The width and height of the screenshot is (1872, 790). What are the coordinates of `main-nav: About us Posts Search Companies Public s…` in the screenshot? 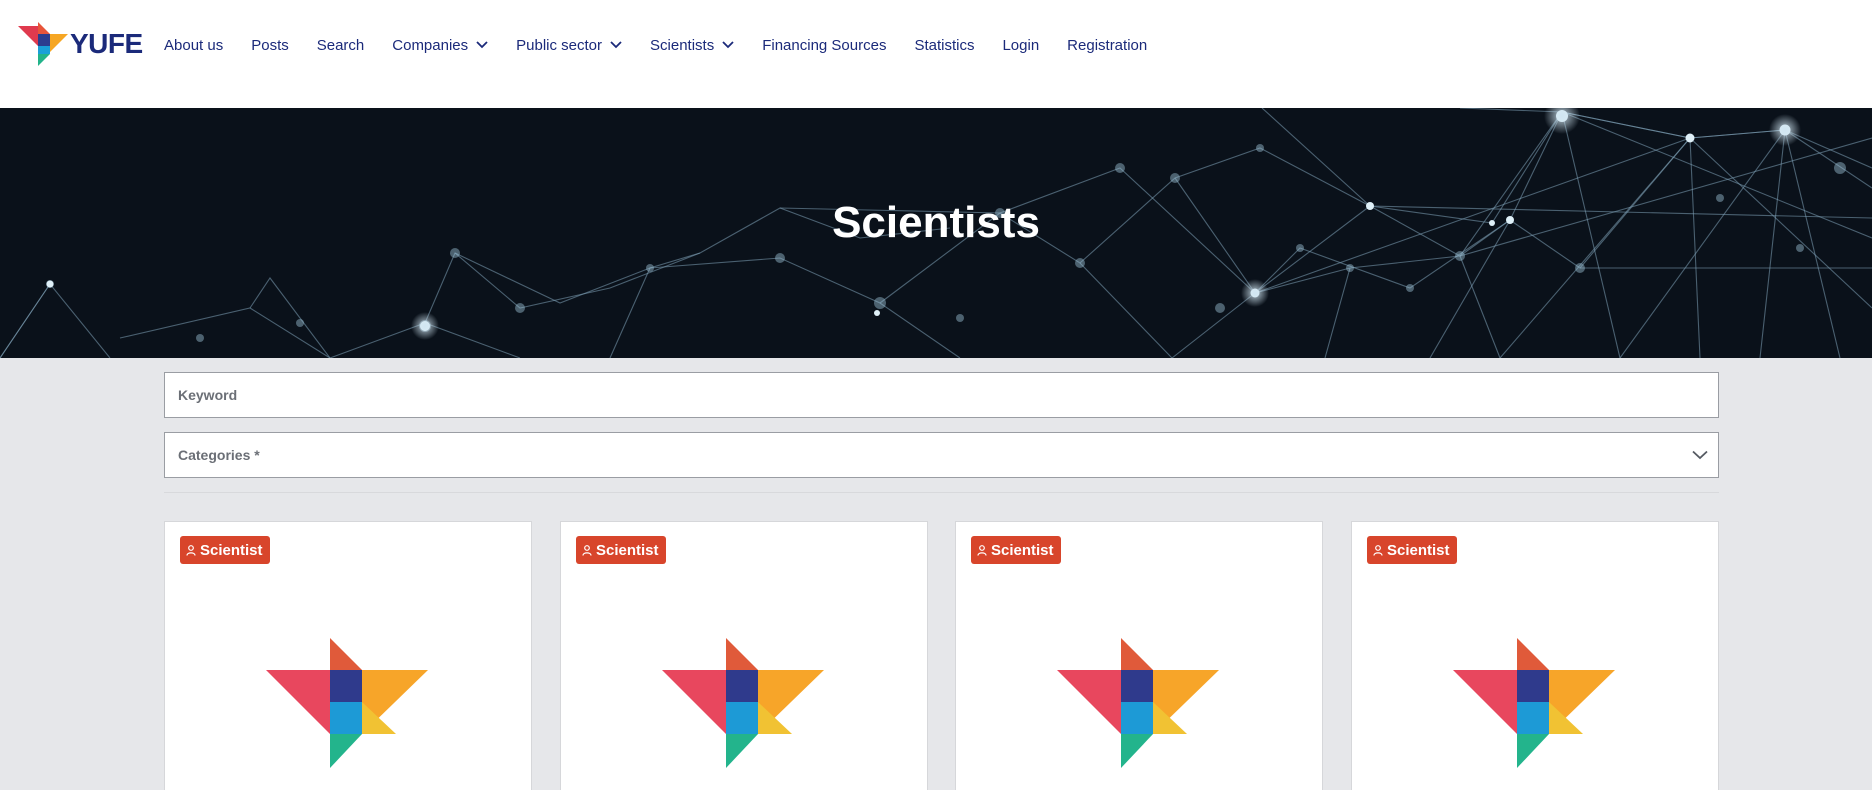 It's located at (669, 45).